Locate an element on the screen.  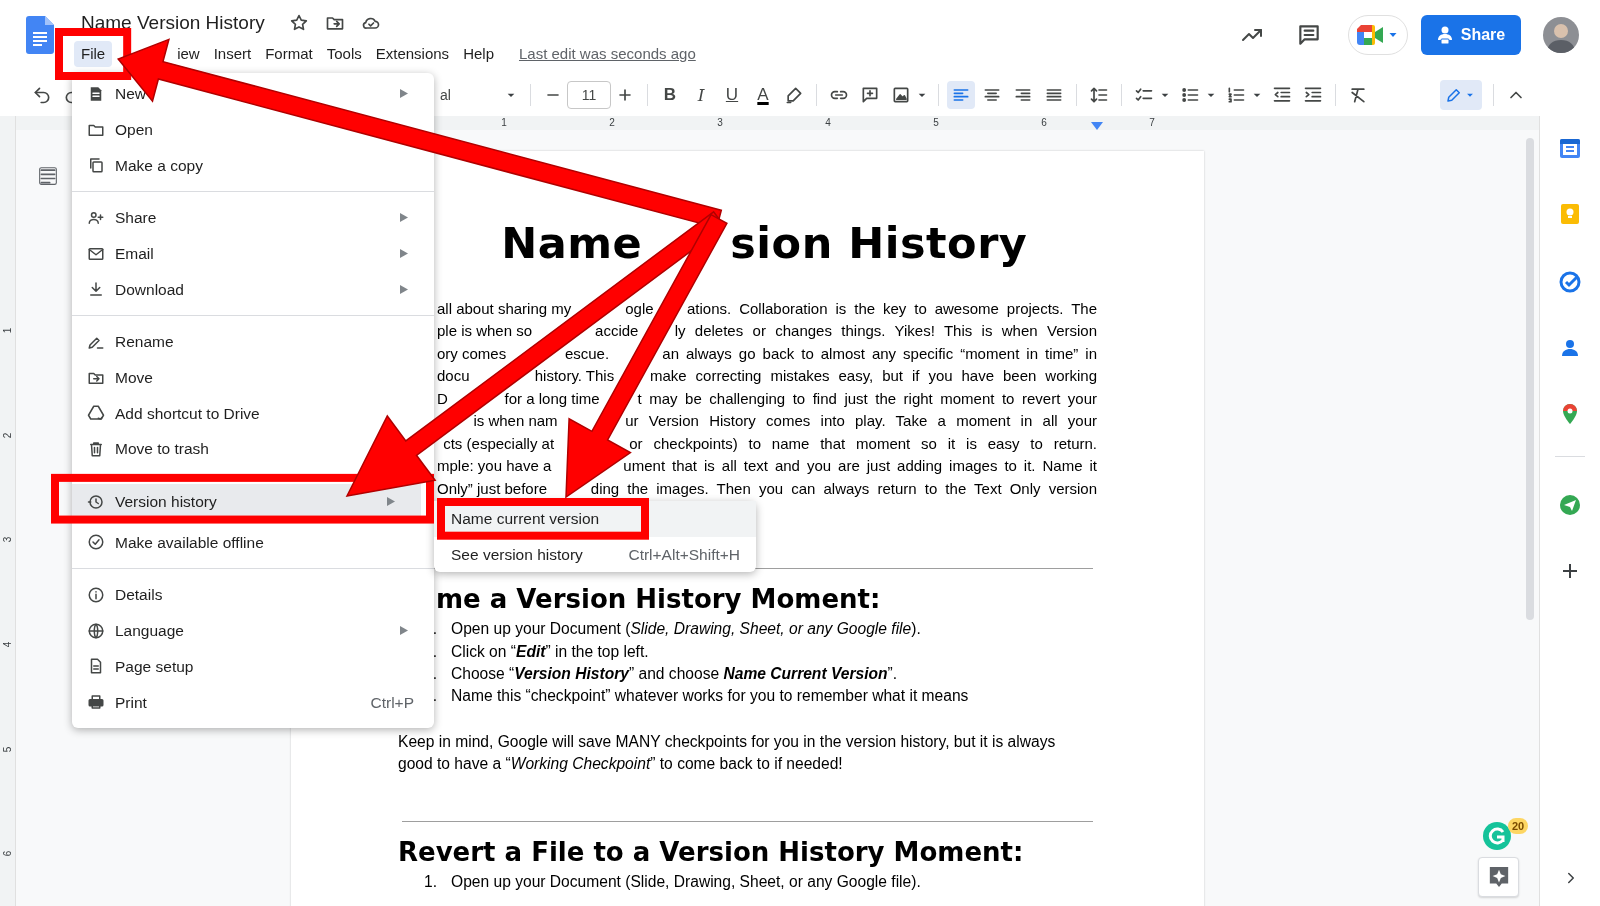
menu-item: Language is located at coordinates (253, 630).